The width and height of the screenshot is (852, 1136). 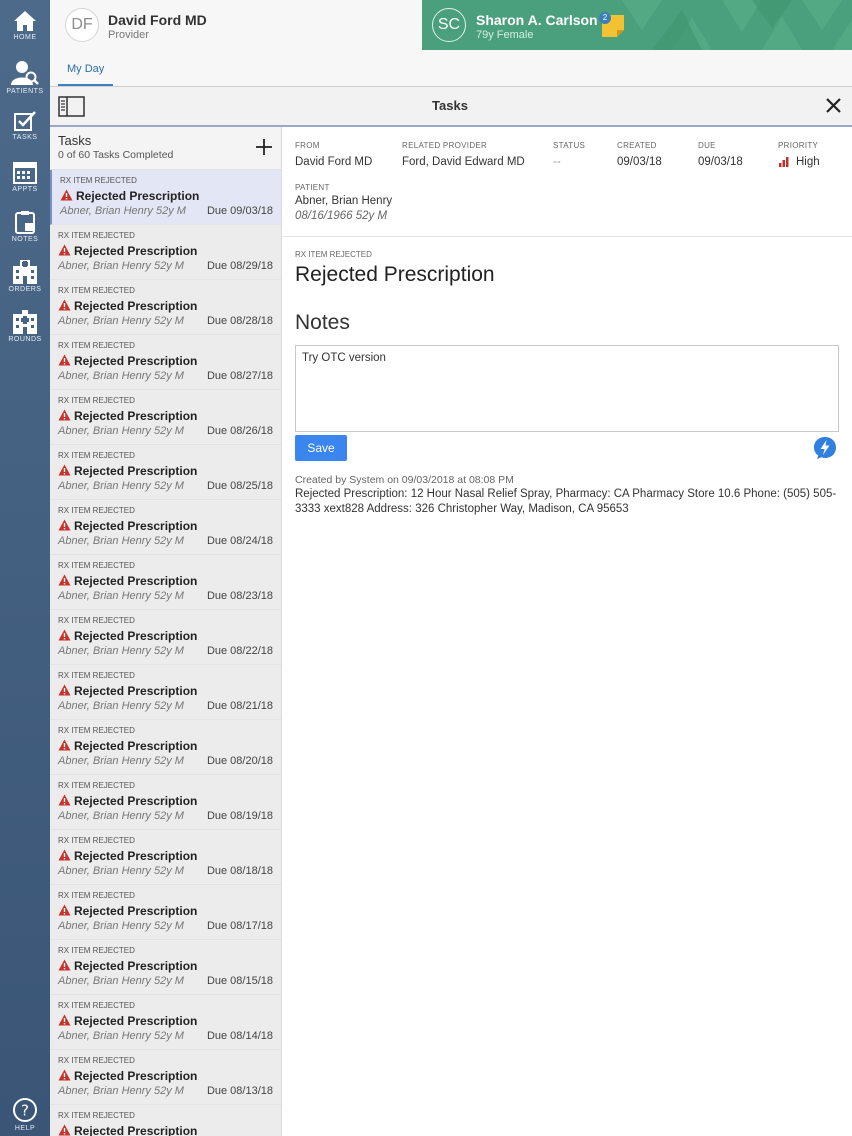 What do you see at coordinates (825, 448) in the screenshot?
I see `quick-text-bolt-icon` at bounding box center [825, 448].